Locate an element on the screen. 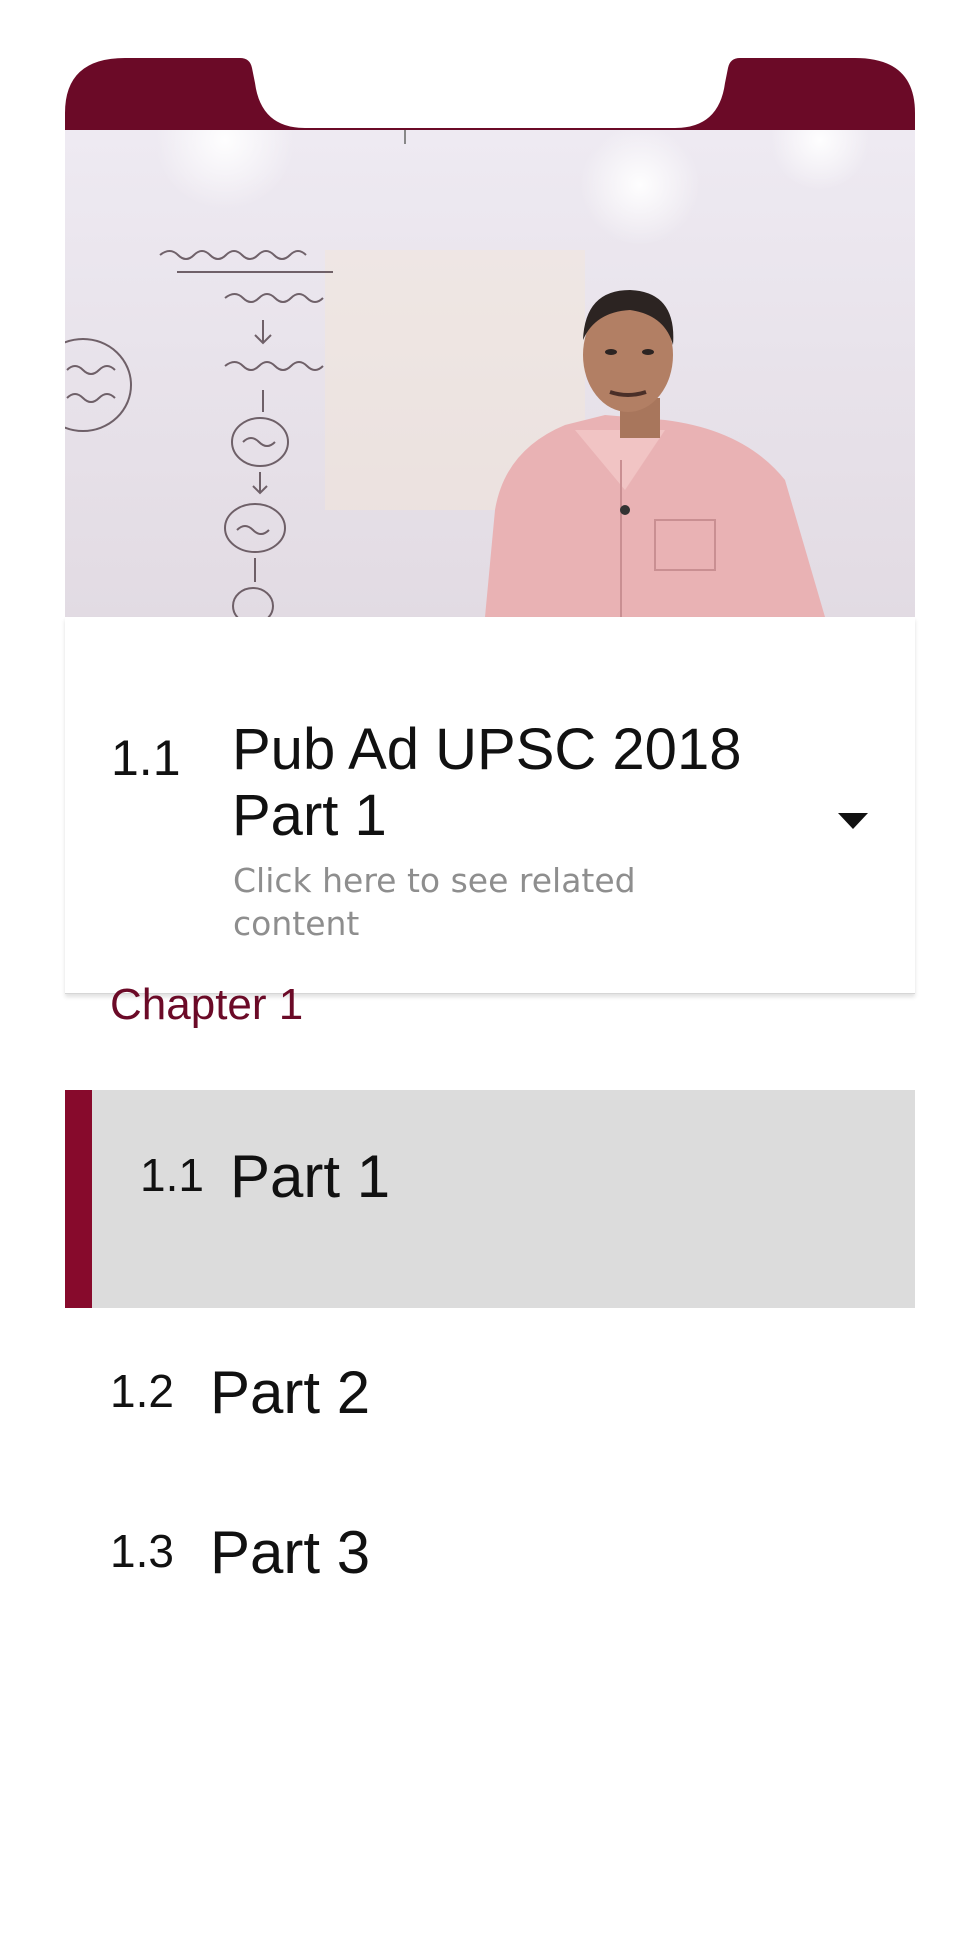 This screenshot has height=1960, width=978. lesson-item-1-1: 1.1 Part 1 is located at coordinates (490, 1199).